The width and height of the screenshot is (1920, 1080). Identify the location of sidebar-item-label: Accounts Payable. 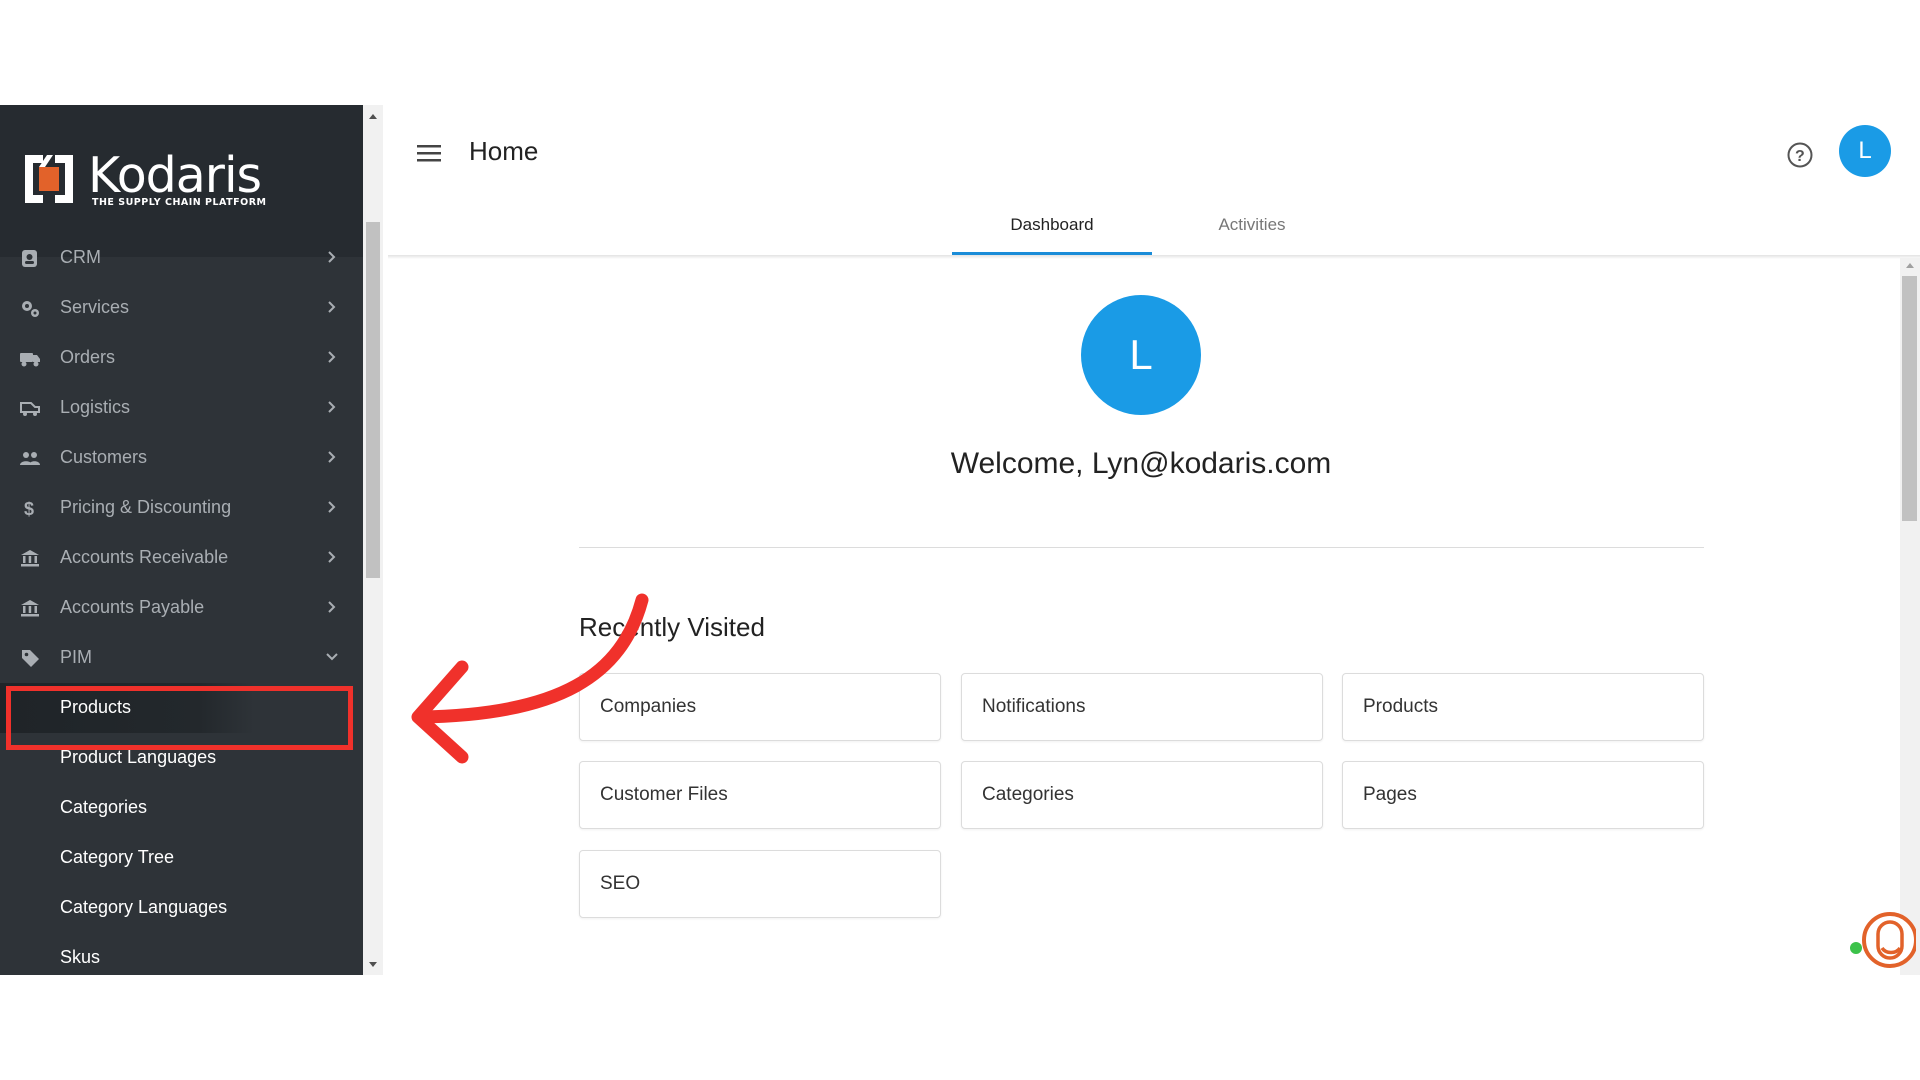
(132, 607).